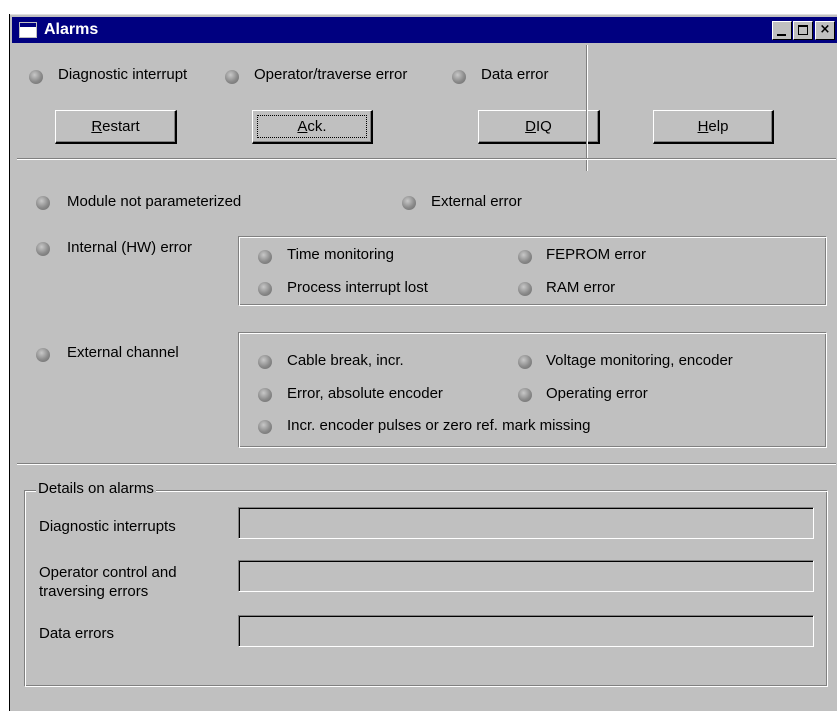  I want to click on feprom-error-led, so click(525, 257).